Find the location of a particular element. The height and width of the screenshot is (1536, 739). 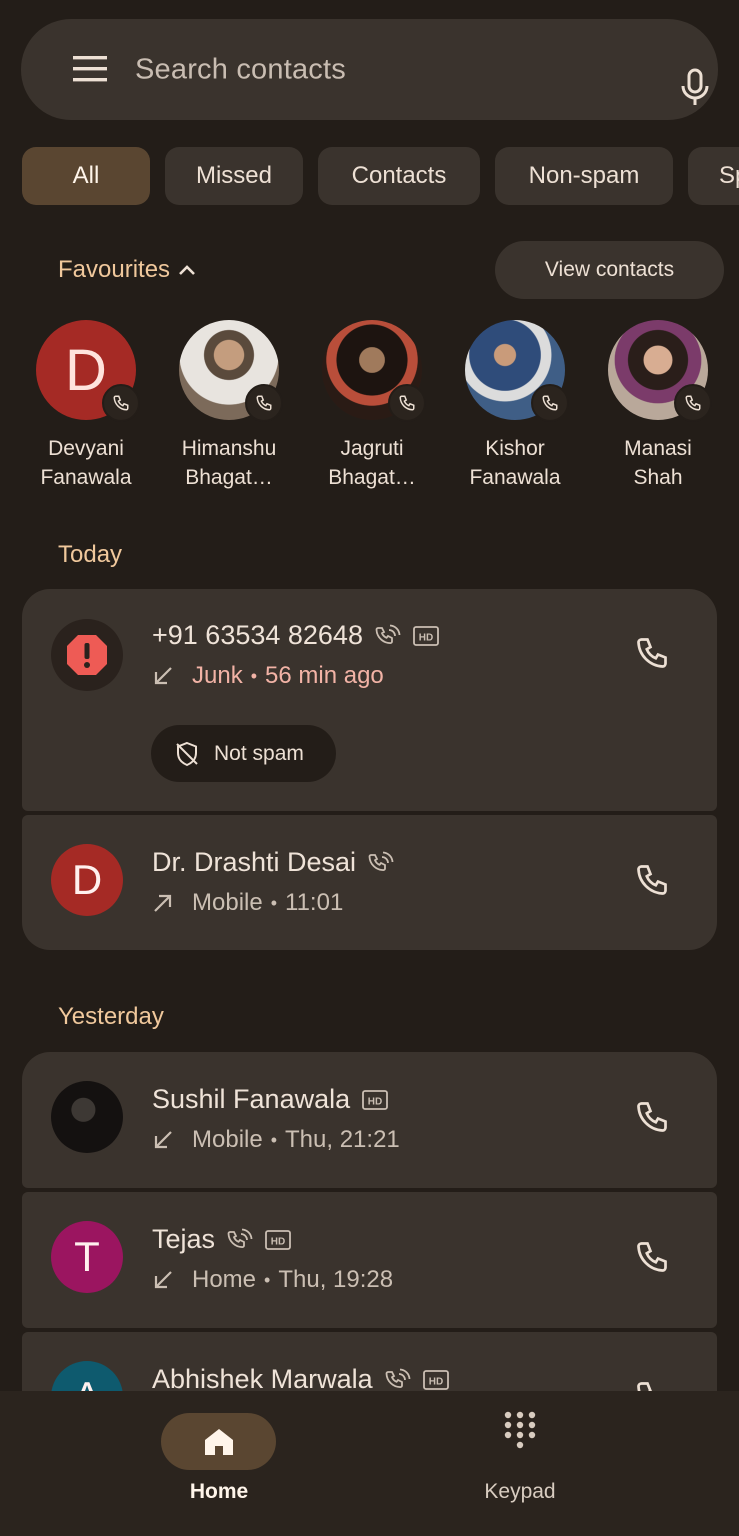

favourite-name: Devyani Fanawala is located at coordinates (86, 463).